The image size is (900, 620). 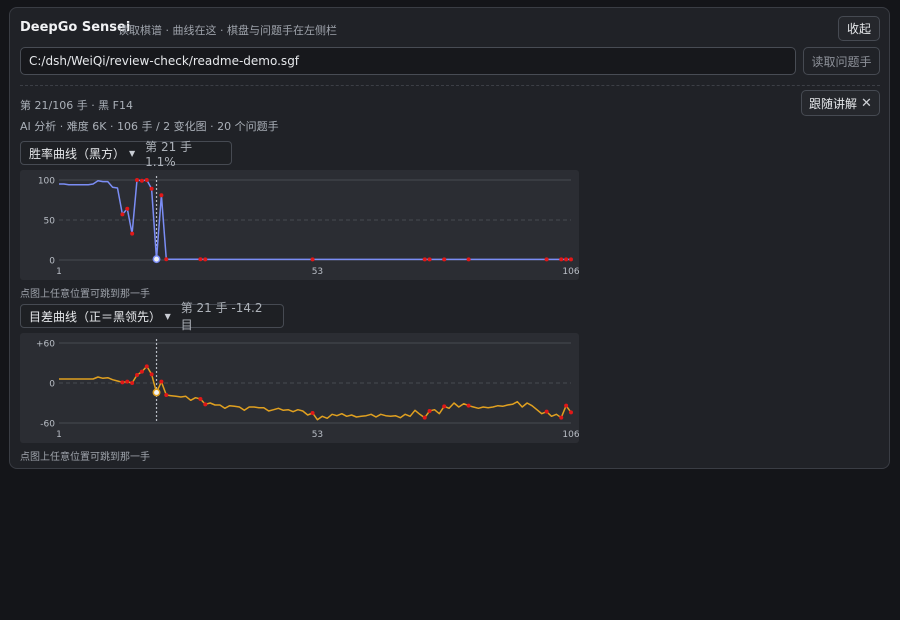 I want to click on score-chart-select: 目差曲线（正＝黑领先） ▼ 第 21 手 -14.2 目, so click(x=152, y=316).